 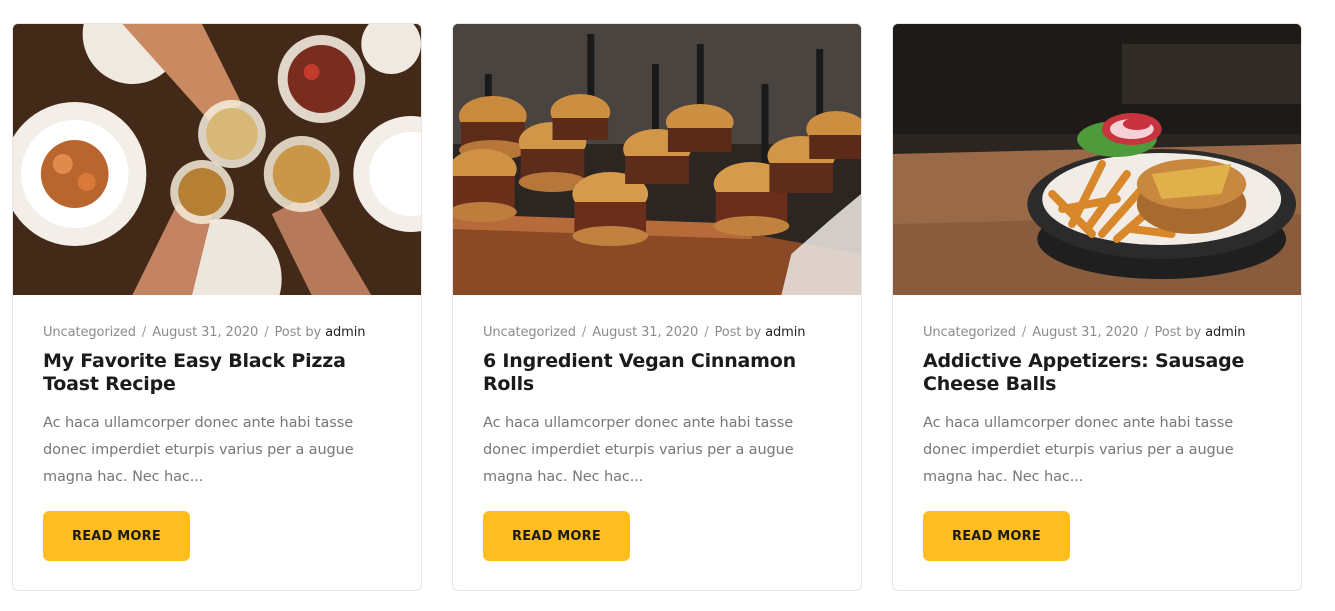 What do you see at coordinates (657, 373) in the screenshot?
I see `post-title: 6 Ingredient Vegan Cinnamon Rolls` at bounding box center [657, 373].